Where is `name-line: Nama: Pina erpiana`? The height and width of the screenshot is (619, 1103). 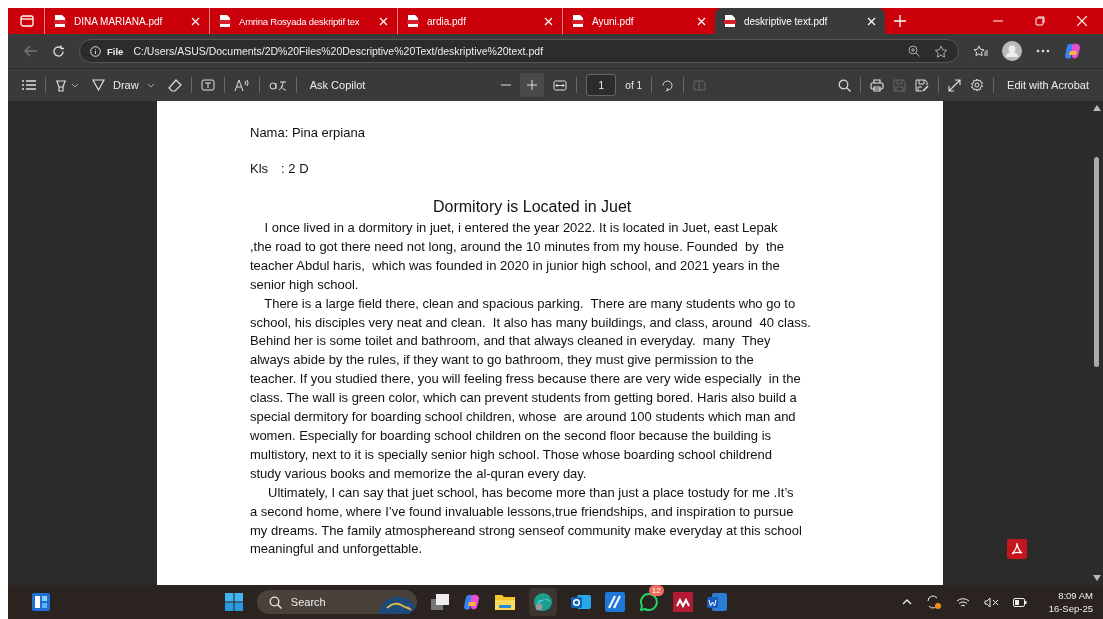
name-line: Nama: Pina erpiana is located at coordinates (308, 133).